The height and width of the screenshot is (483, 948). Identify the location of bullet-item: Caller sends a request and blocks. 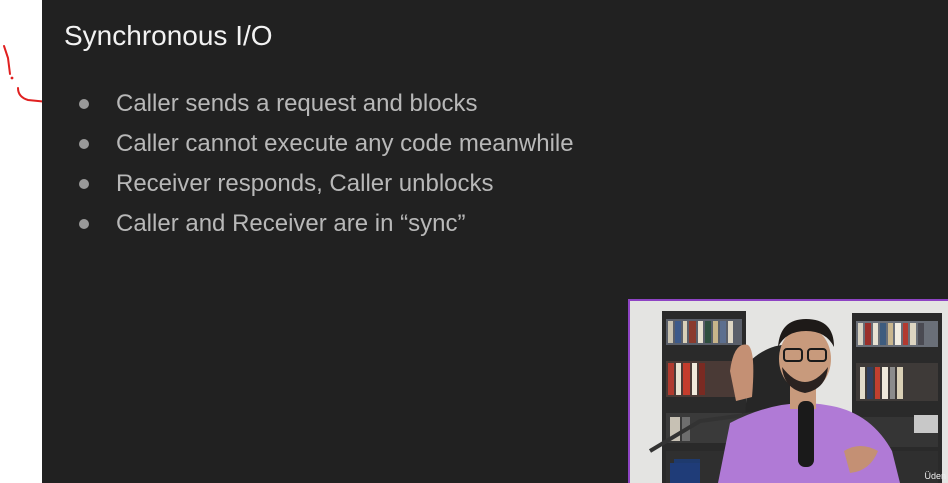
(325, 104).